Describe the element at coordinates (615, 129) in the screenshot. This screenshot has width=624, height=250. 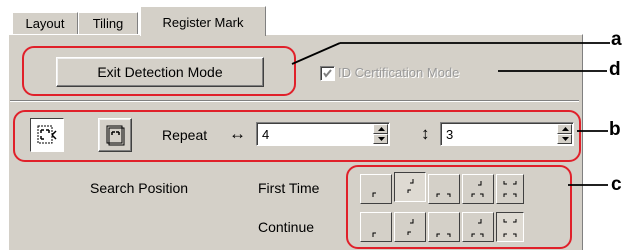
I see `annotation-letter-b: b` at that location.